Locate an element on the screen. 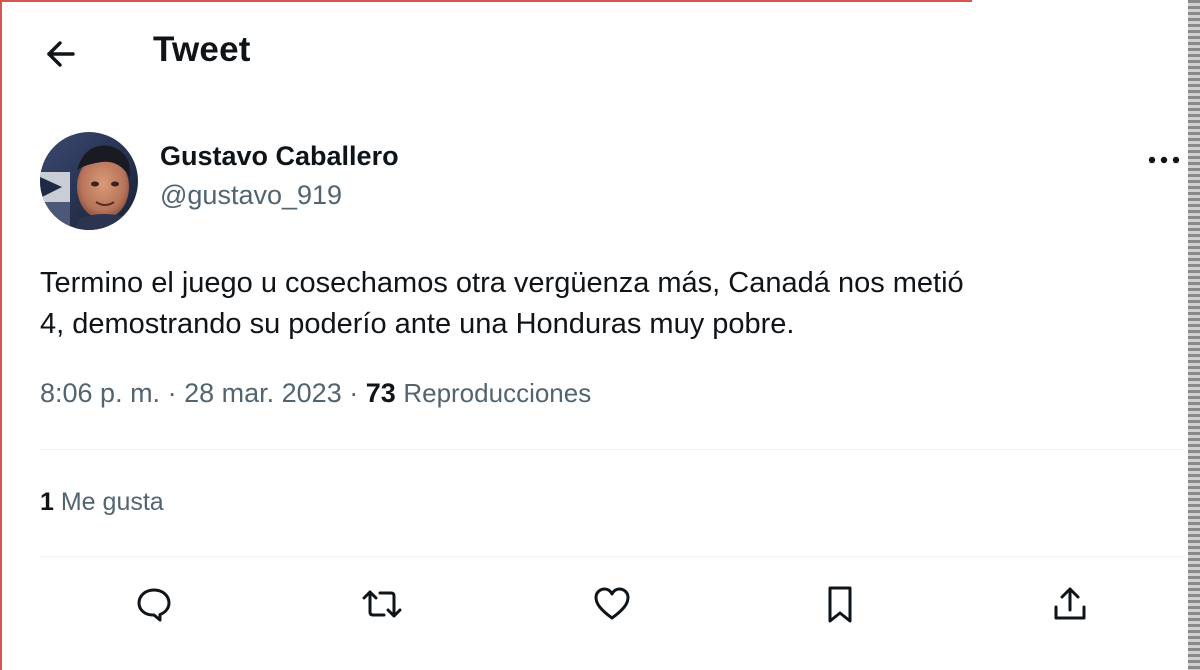 This screenshot has height=670, width=1200. share-icon is located at coordinates (1070, 603).